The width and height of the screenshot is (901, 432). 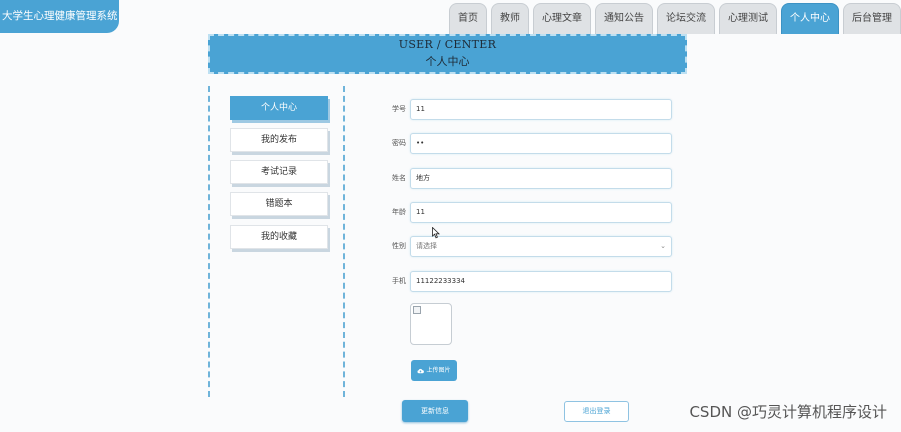 I want to click on gender-select-placeholder: 请选择, so click(x=426, y=245).